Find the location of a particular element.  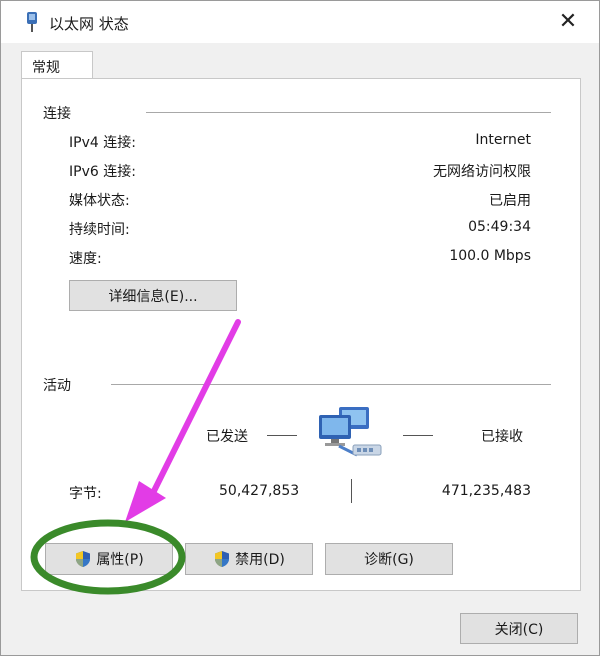

ipv4-value: Internet is located at coordinates (503, 140).